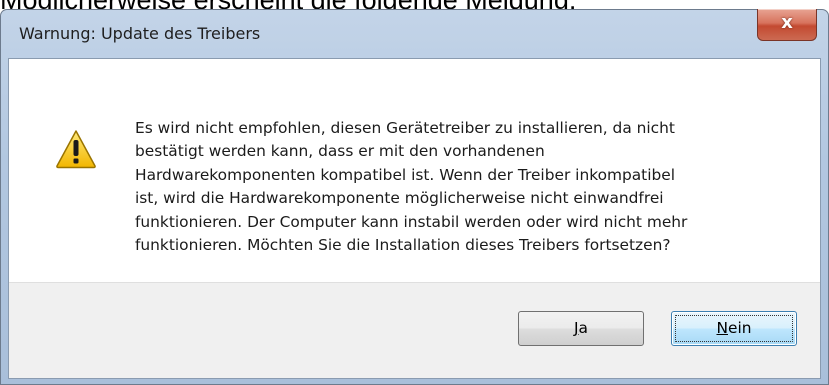 The height and width of the screenshot is (385, 829). What do you see at coordinates (740, 328) in the screenshot?
I see `no-button-label: ein` at bounding box center [740, 328].